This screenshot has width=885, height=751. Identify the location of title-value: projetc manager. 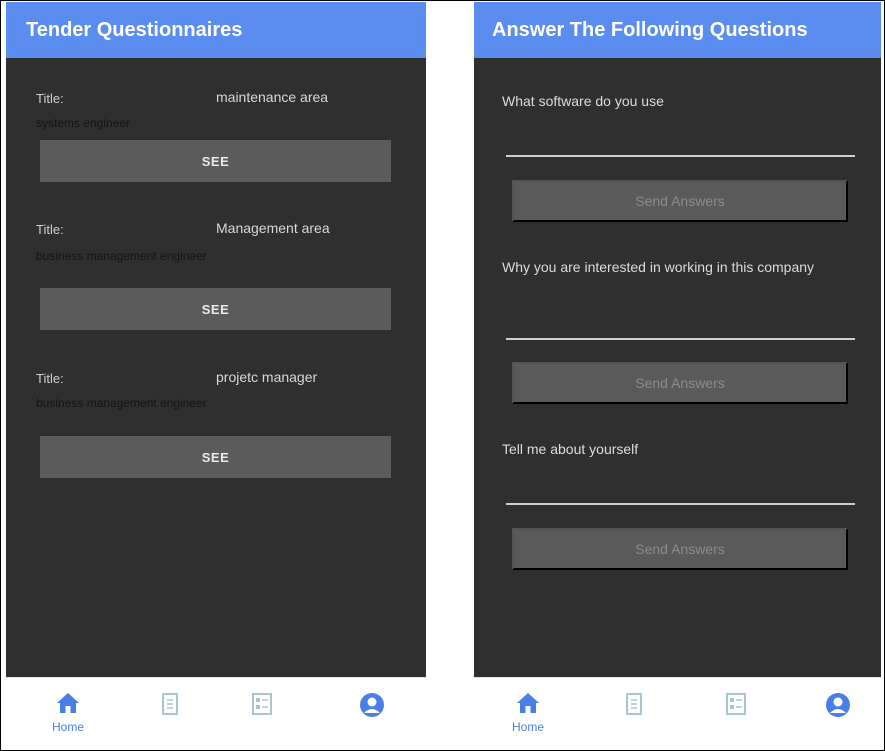
(267, 377).